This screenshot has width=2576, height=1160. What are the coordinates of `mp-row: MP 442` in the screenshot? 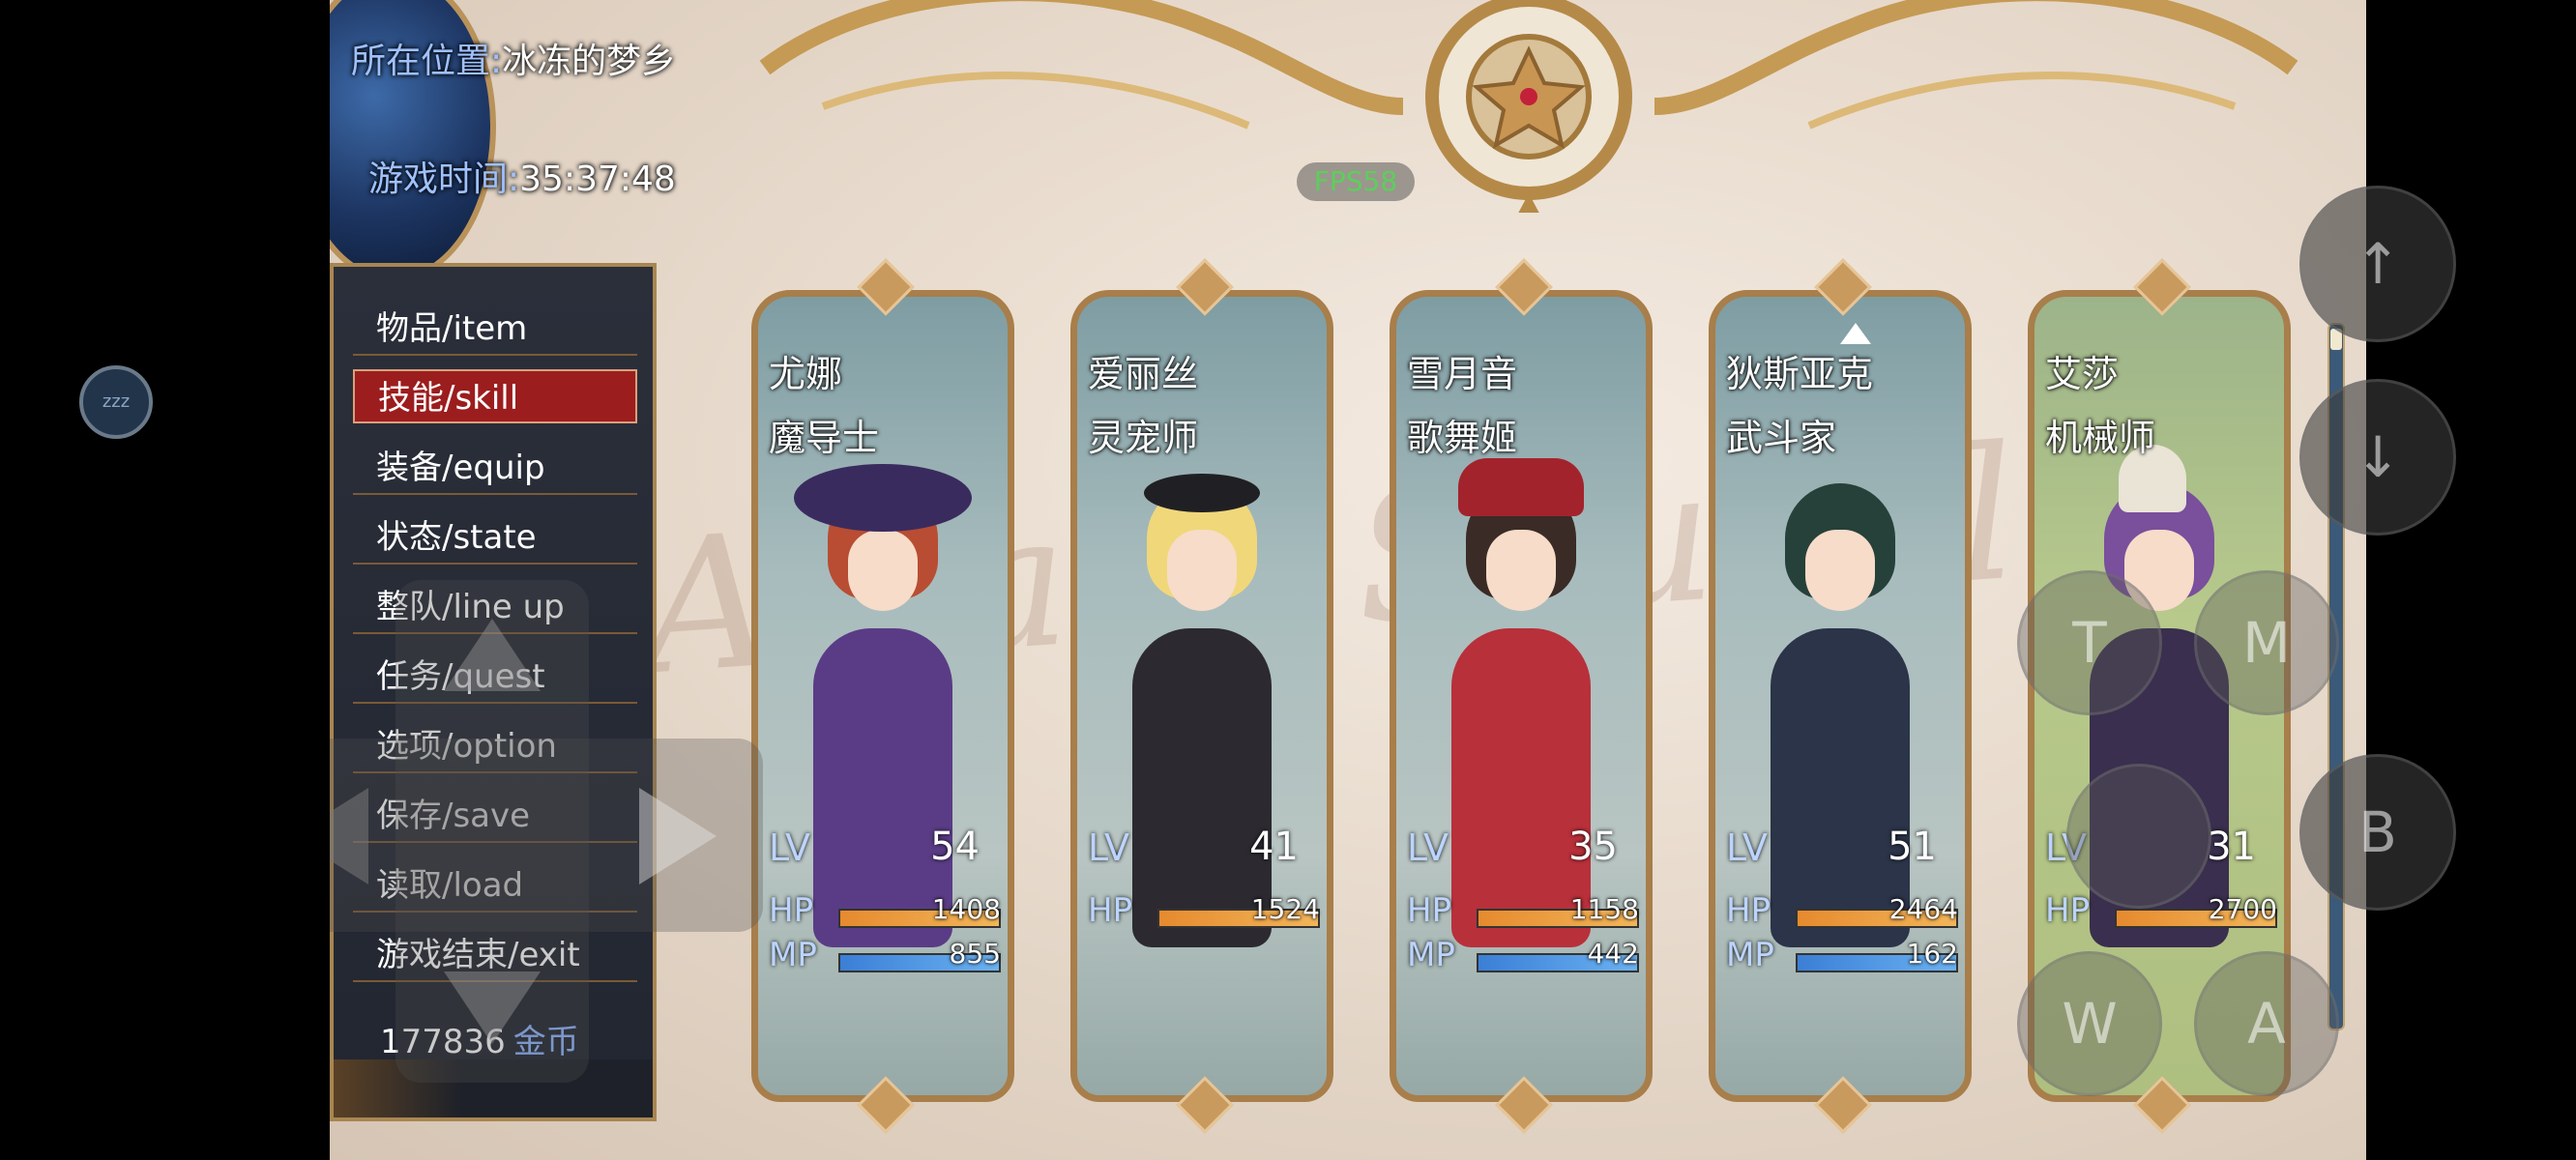 It's located at (1523, 955).